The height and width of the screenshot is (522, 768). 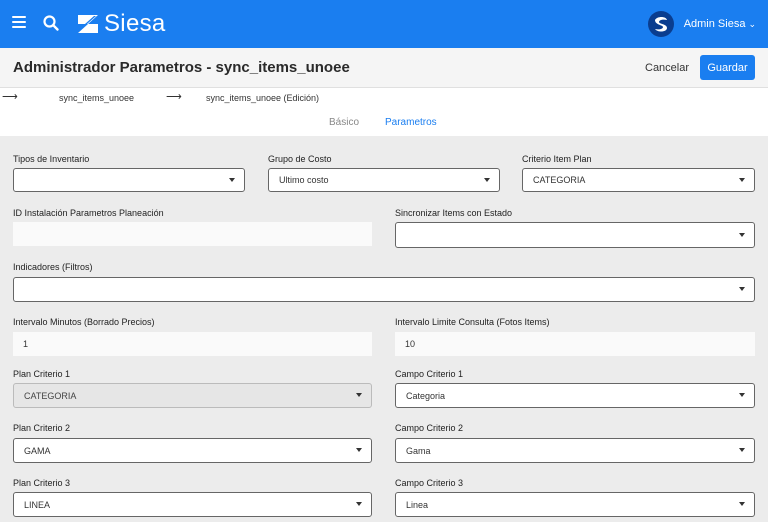 I want to click on plan-criterio-1-label: Plan Criterio 1, so click(x=42, y=374).